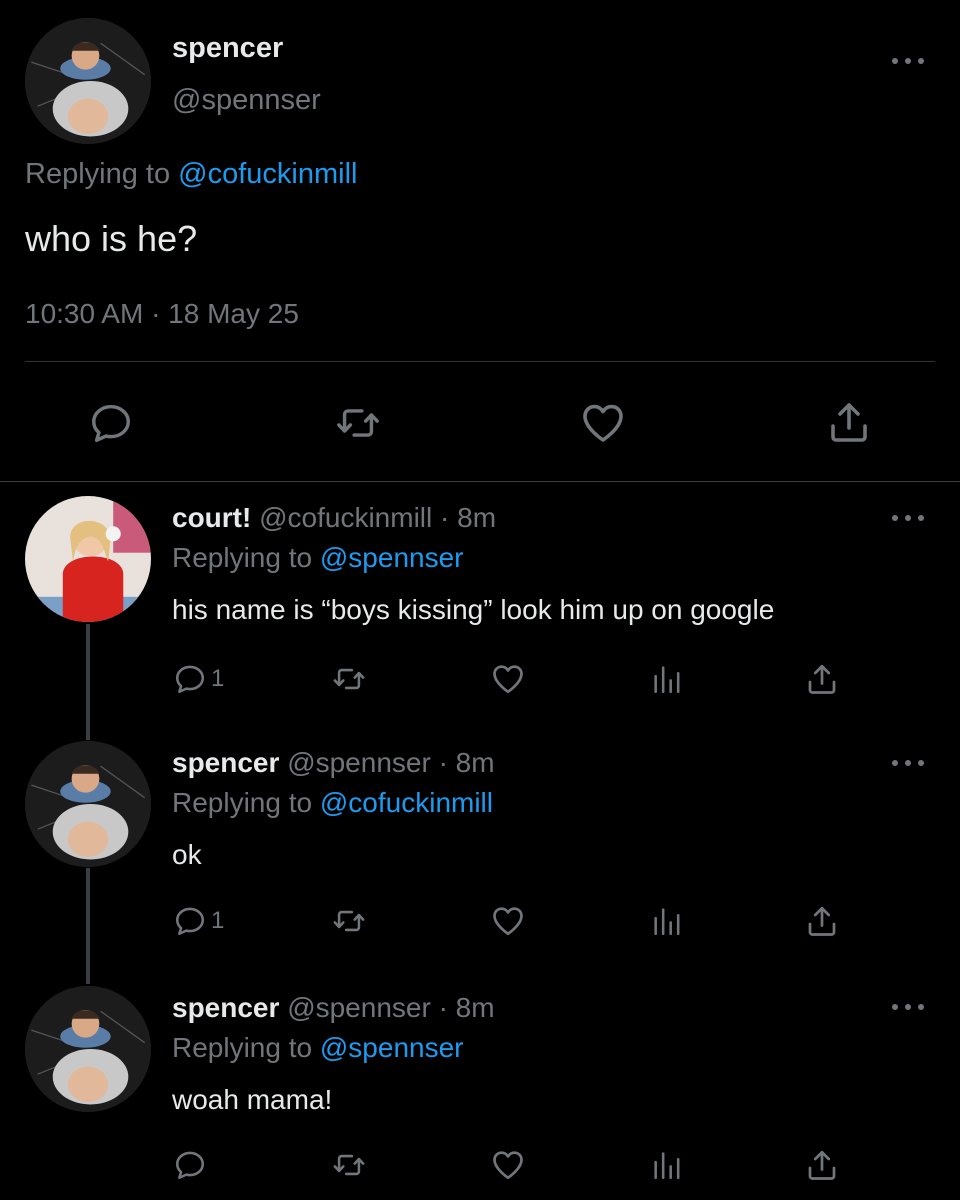  I want to click on reply-handle-time: @cofuckinmill · 8m, so click(377, 517).